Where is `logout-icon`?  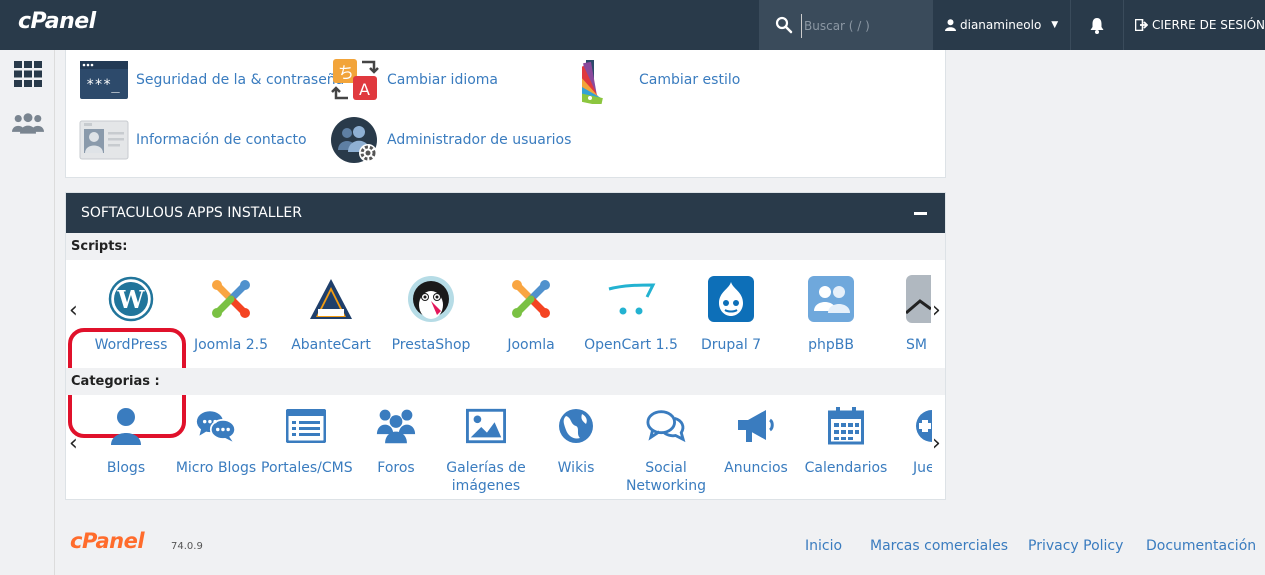
logout-icon is located at coordinates (1141, 25).